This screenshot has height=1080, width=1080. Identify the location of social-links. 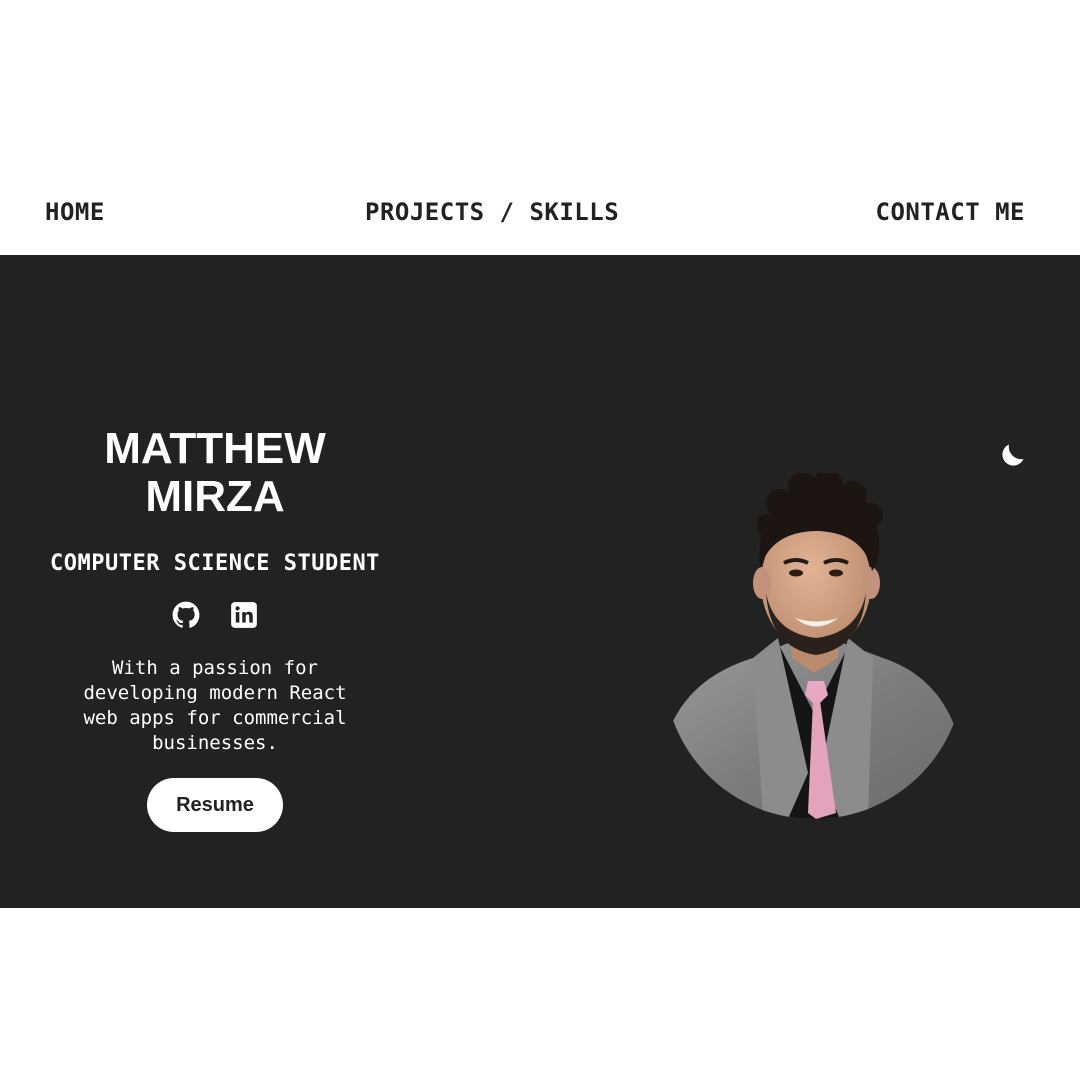
(215, 615).